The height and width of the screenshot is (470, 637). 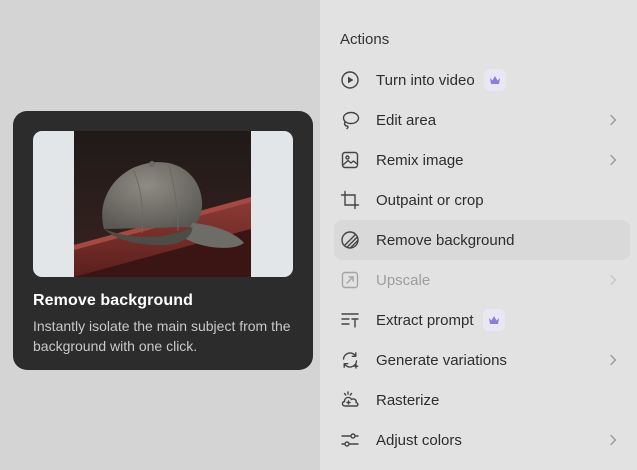 I want to click on action-label: Edit area, so click(x=406, y=120).